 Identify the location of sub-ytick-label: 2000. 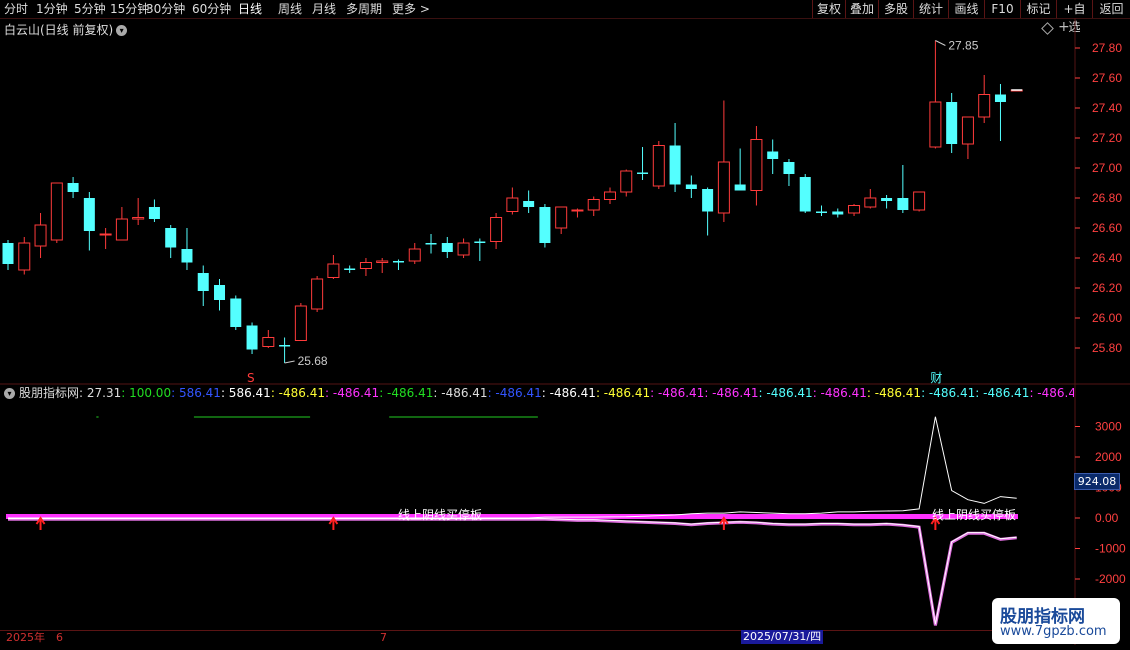
(1108, 457).